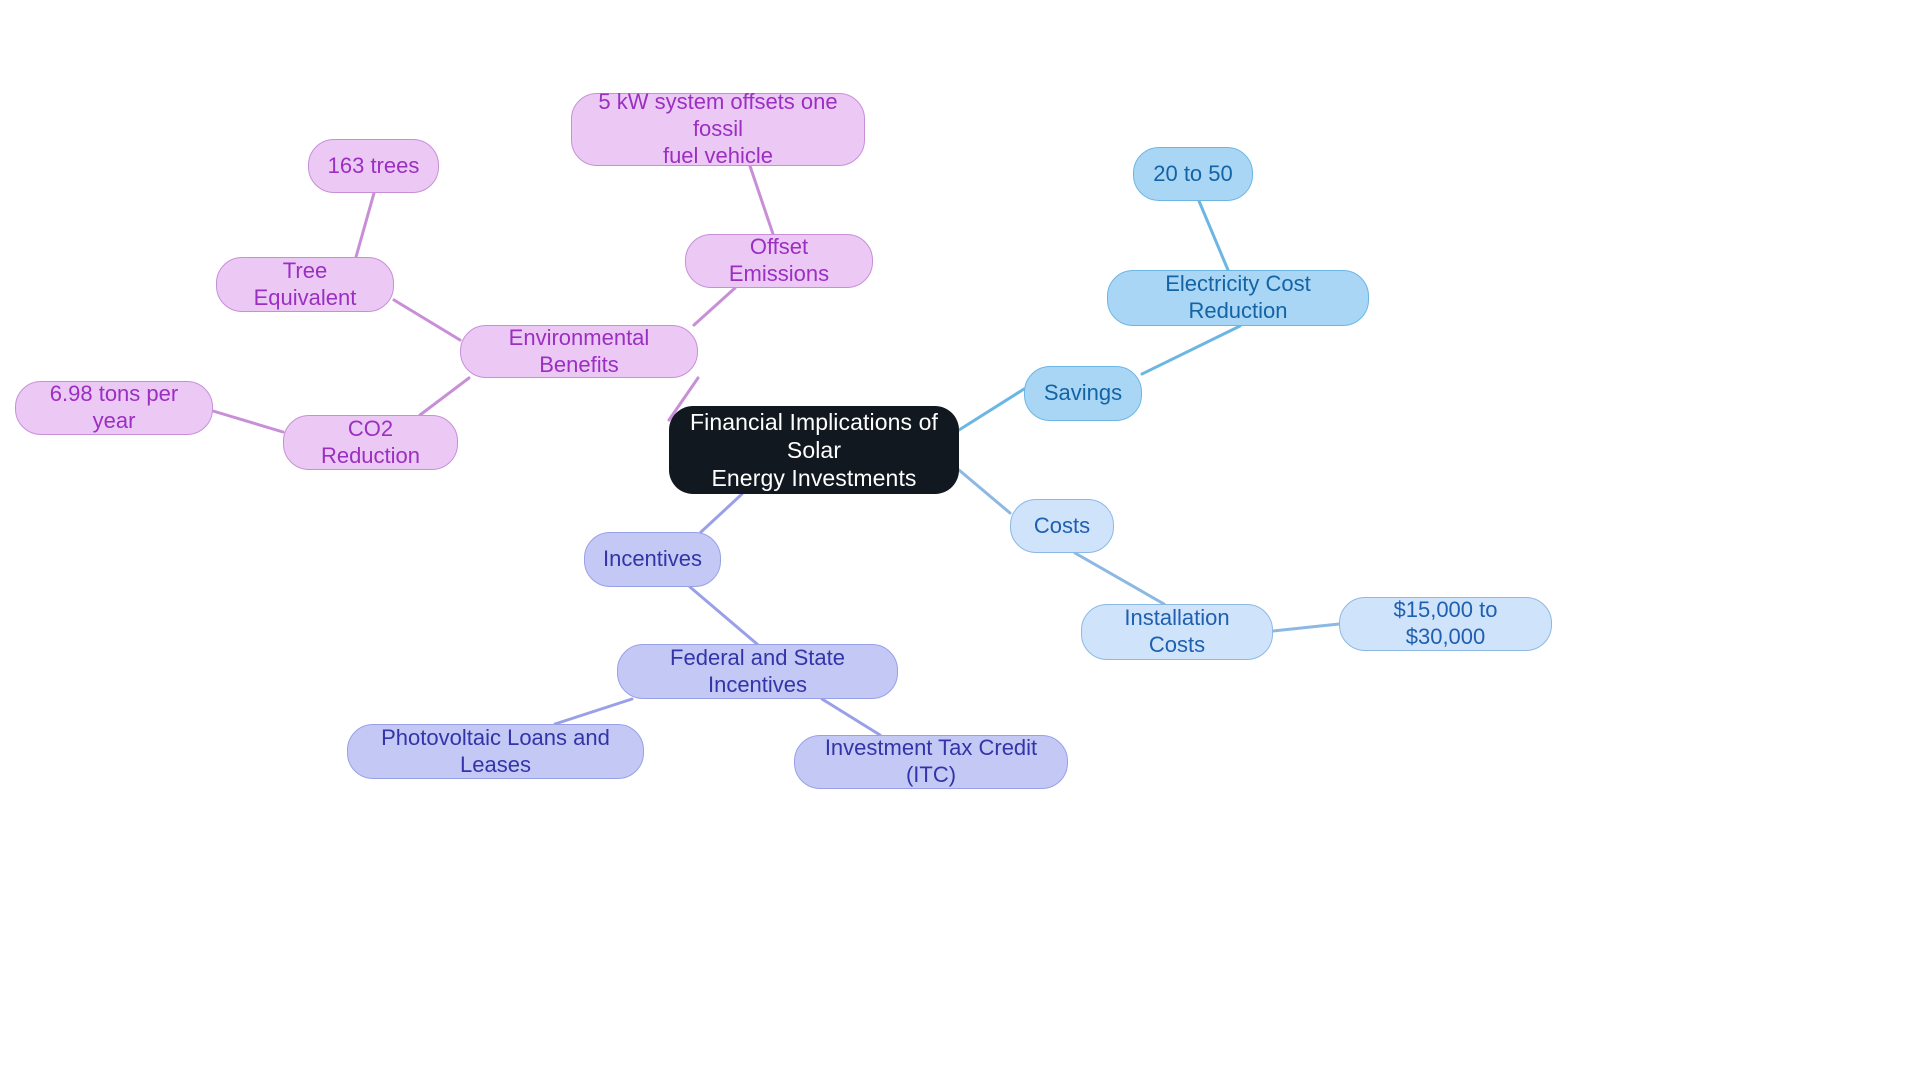 This screenshot has width=1920, height=1083. I want to click on connector-root-to-savings, so click(991, 409).